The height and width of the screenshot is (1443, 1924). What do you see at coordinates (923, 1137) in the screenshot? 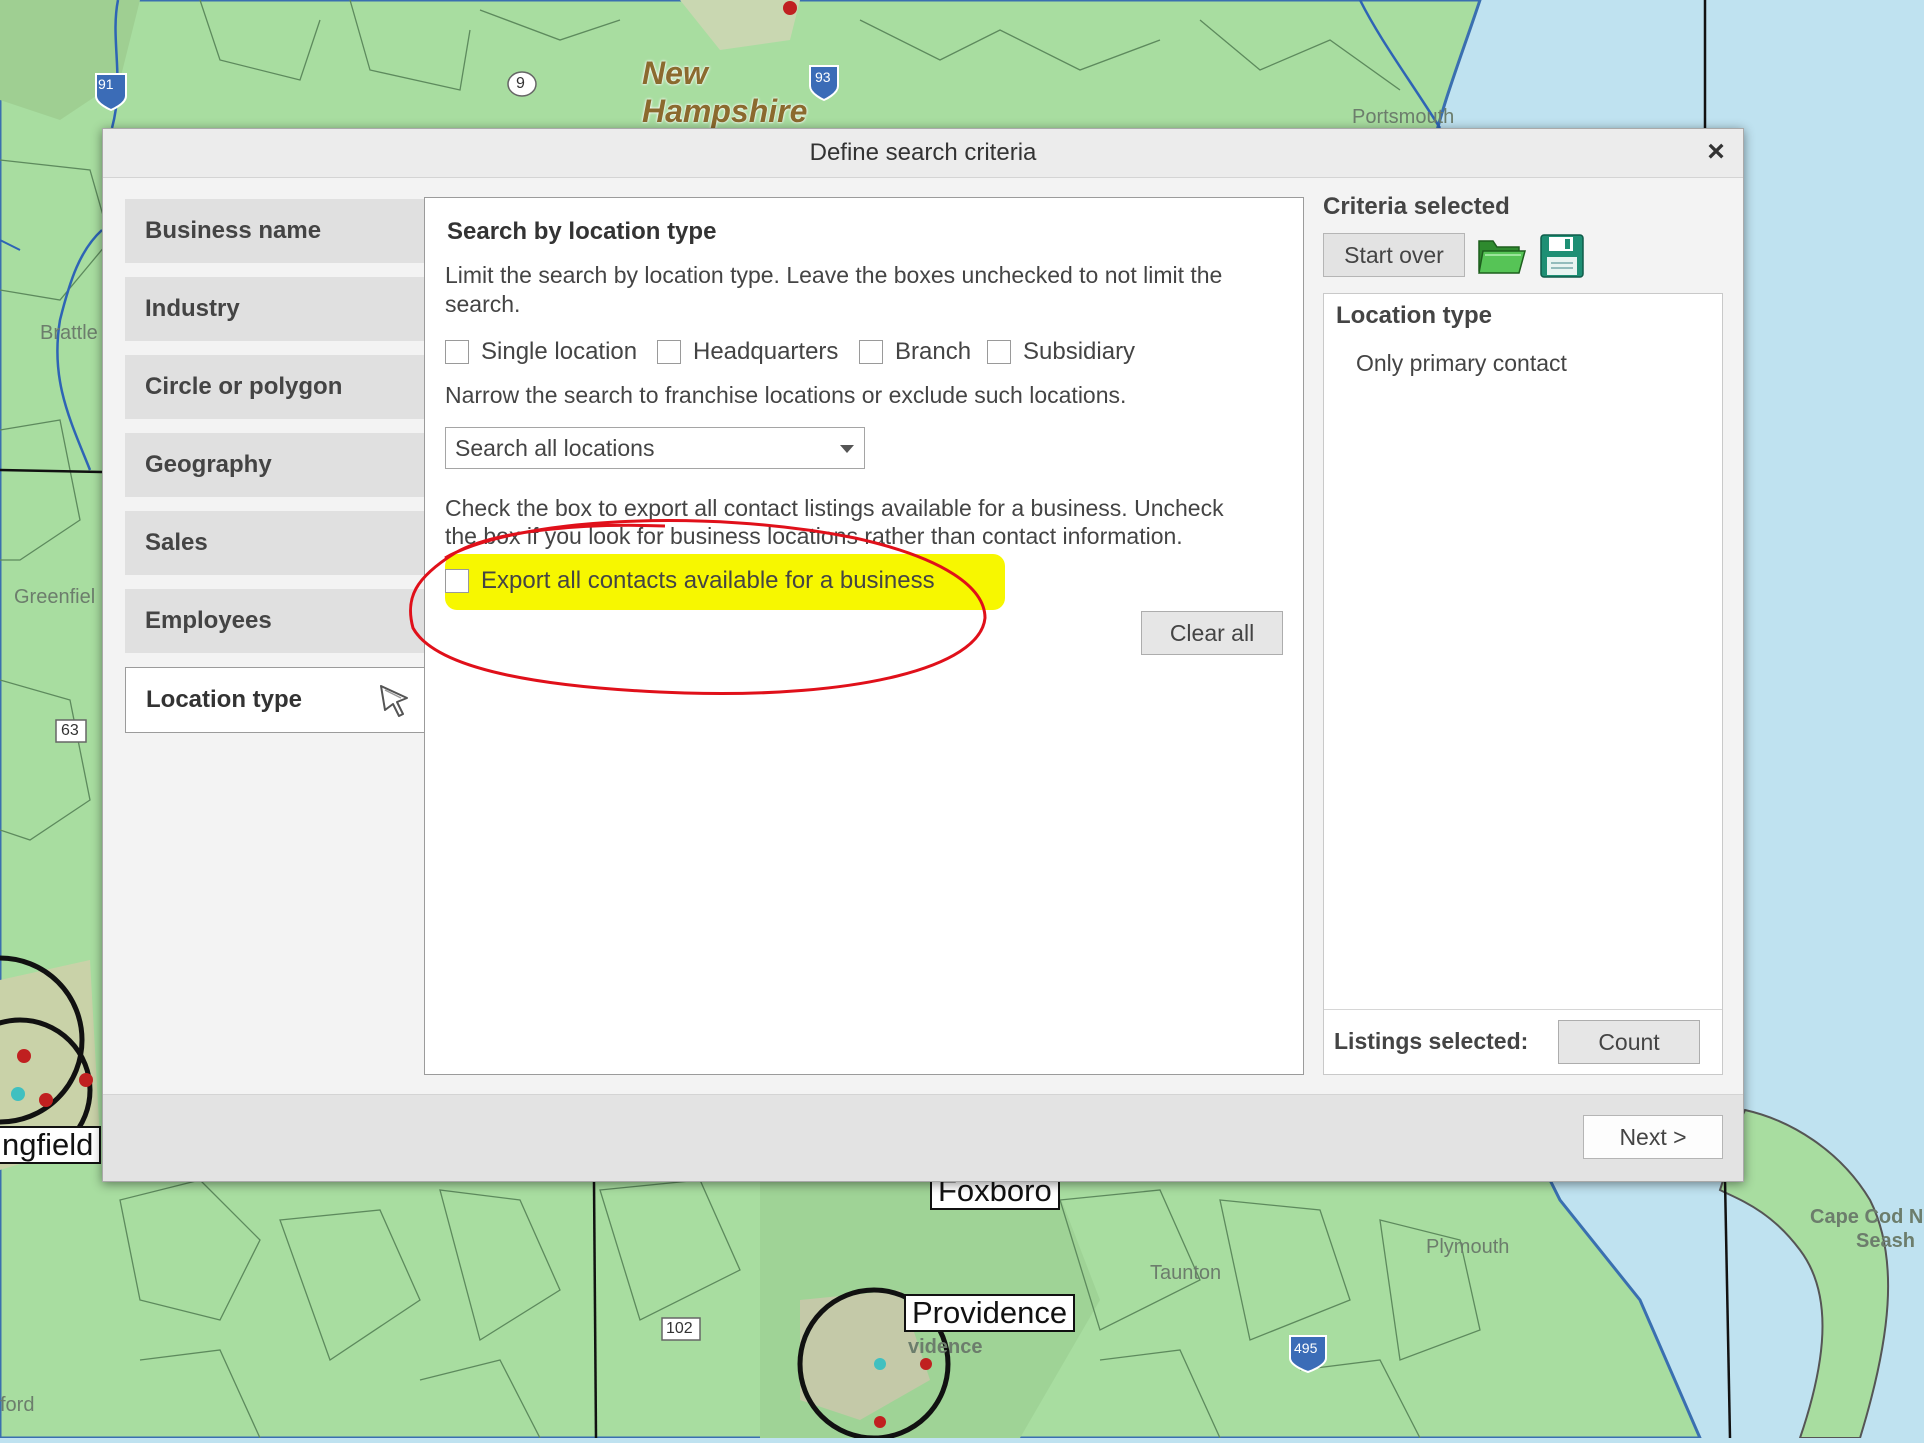
I see `dialog-footer: Next >` at bounding box center [923, 1137].